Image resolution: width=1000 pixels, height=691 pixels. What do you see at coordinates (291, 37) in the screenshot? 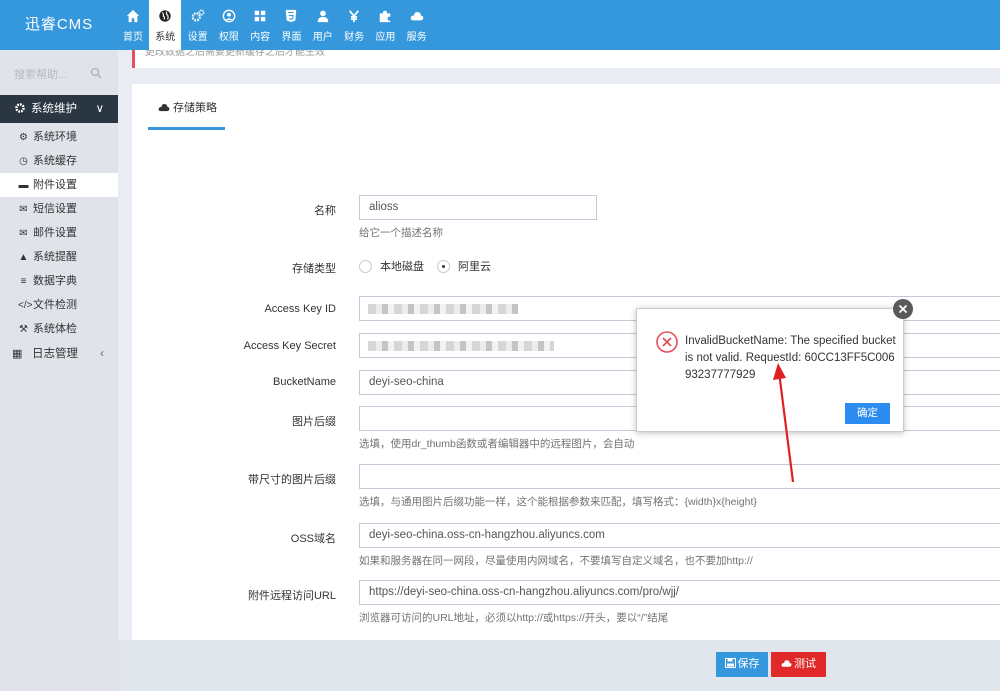
I see `nav-label: 界面` at bounding box center [291, 37].